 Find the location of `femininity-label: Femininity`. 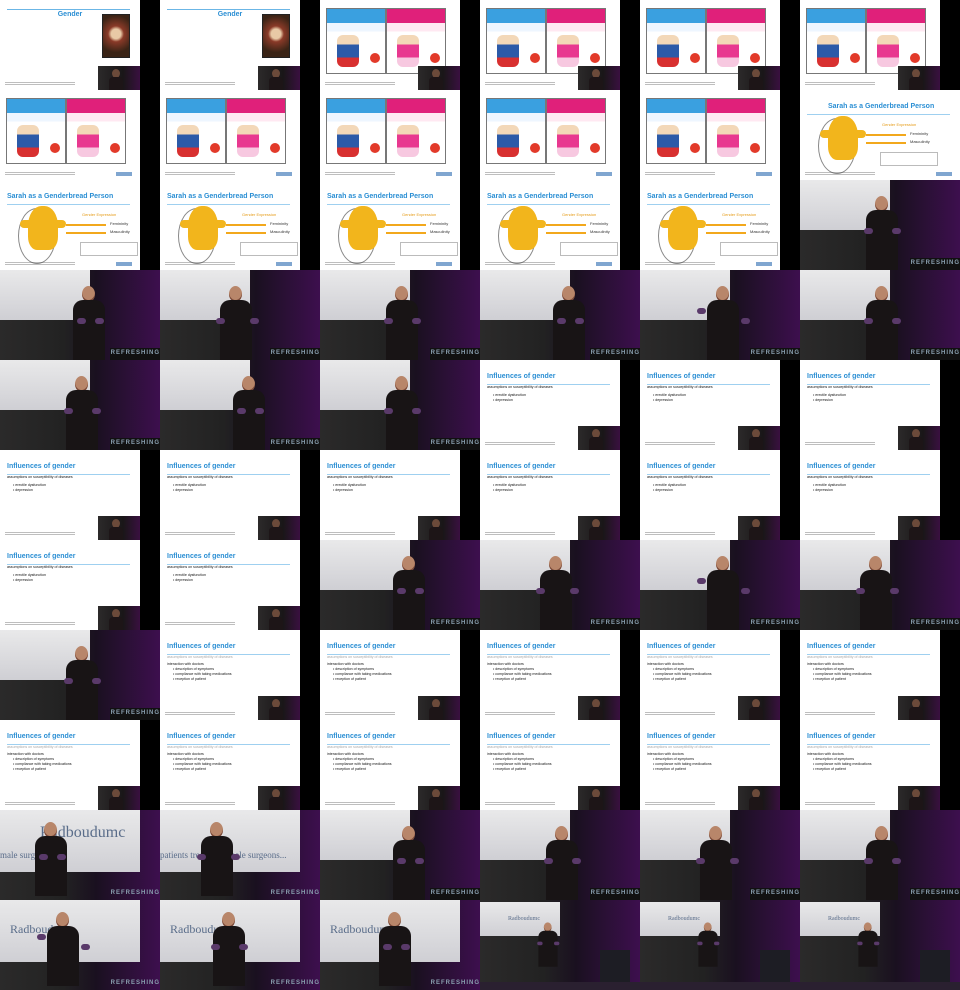

femininity-label: Femininity is located at coordinates (759, 223).